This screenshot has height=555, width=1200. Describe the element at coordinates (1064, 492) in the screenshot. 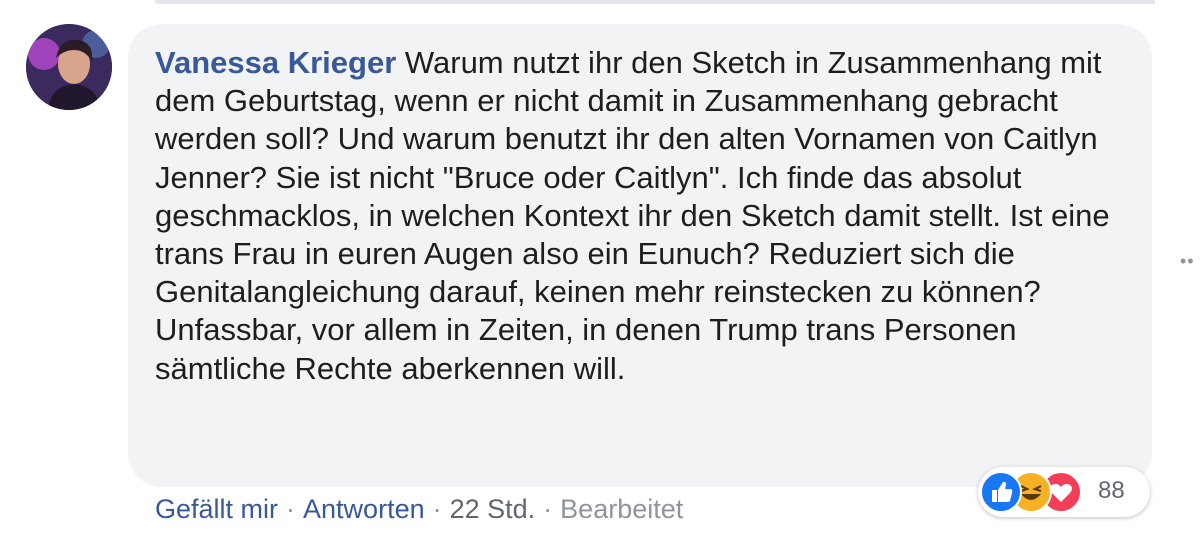

I see `reactions-summary: 88` at that location.